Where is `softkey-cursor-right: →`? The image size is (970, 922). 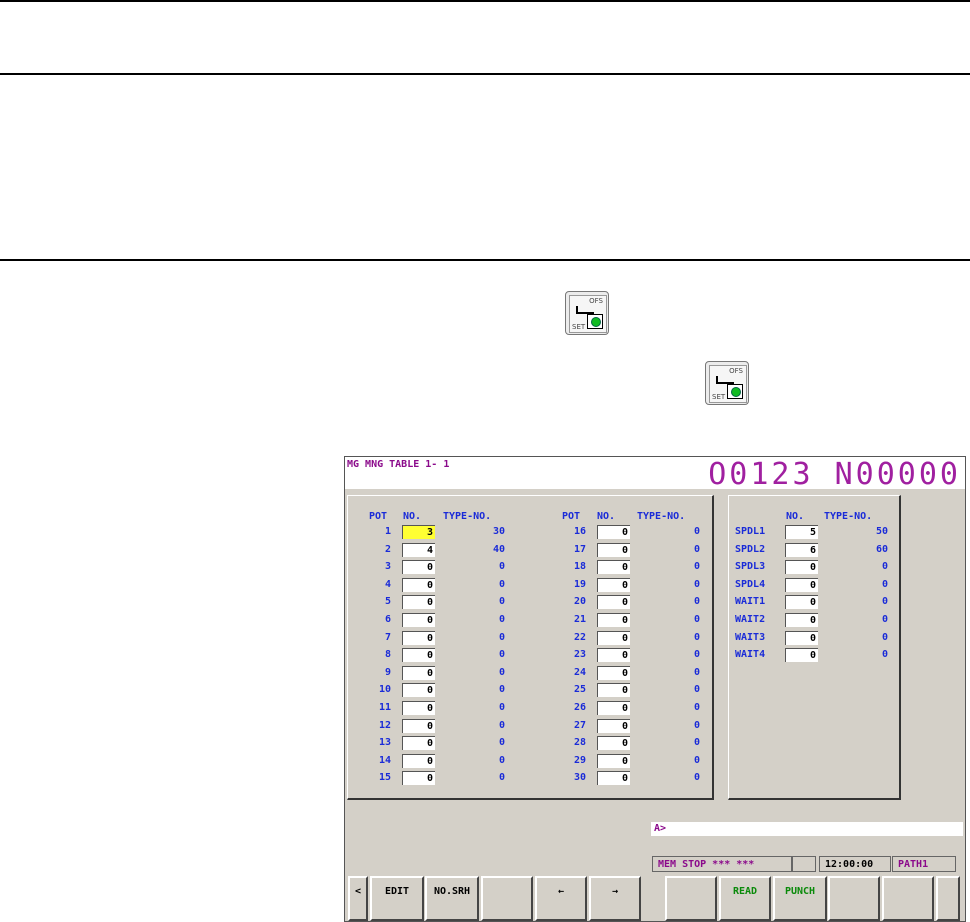
softkey-cursor-right: → is located at coordinates (615, 898).